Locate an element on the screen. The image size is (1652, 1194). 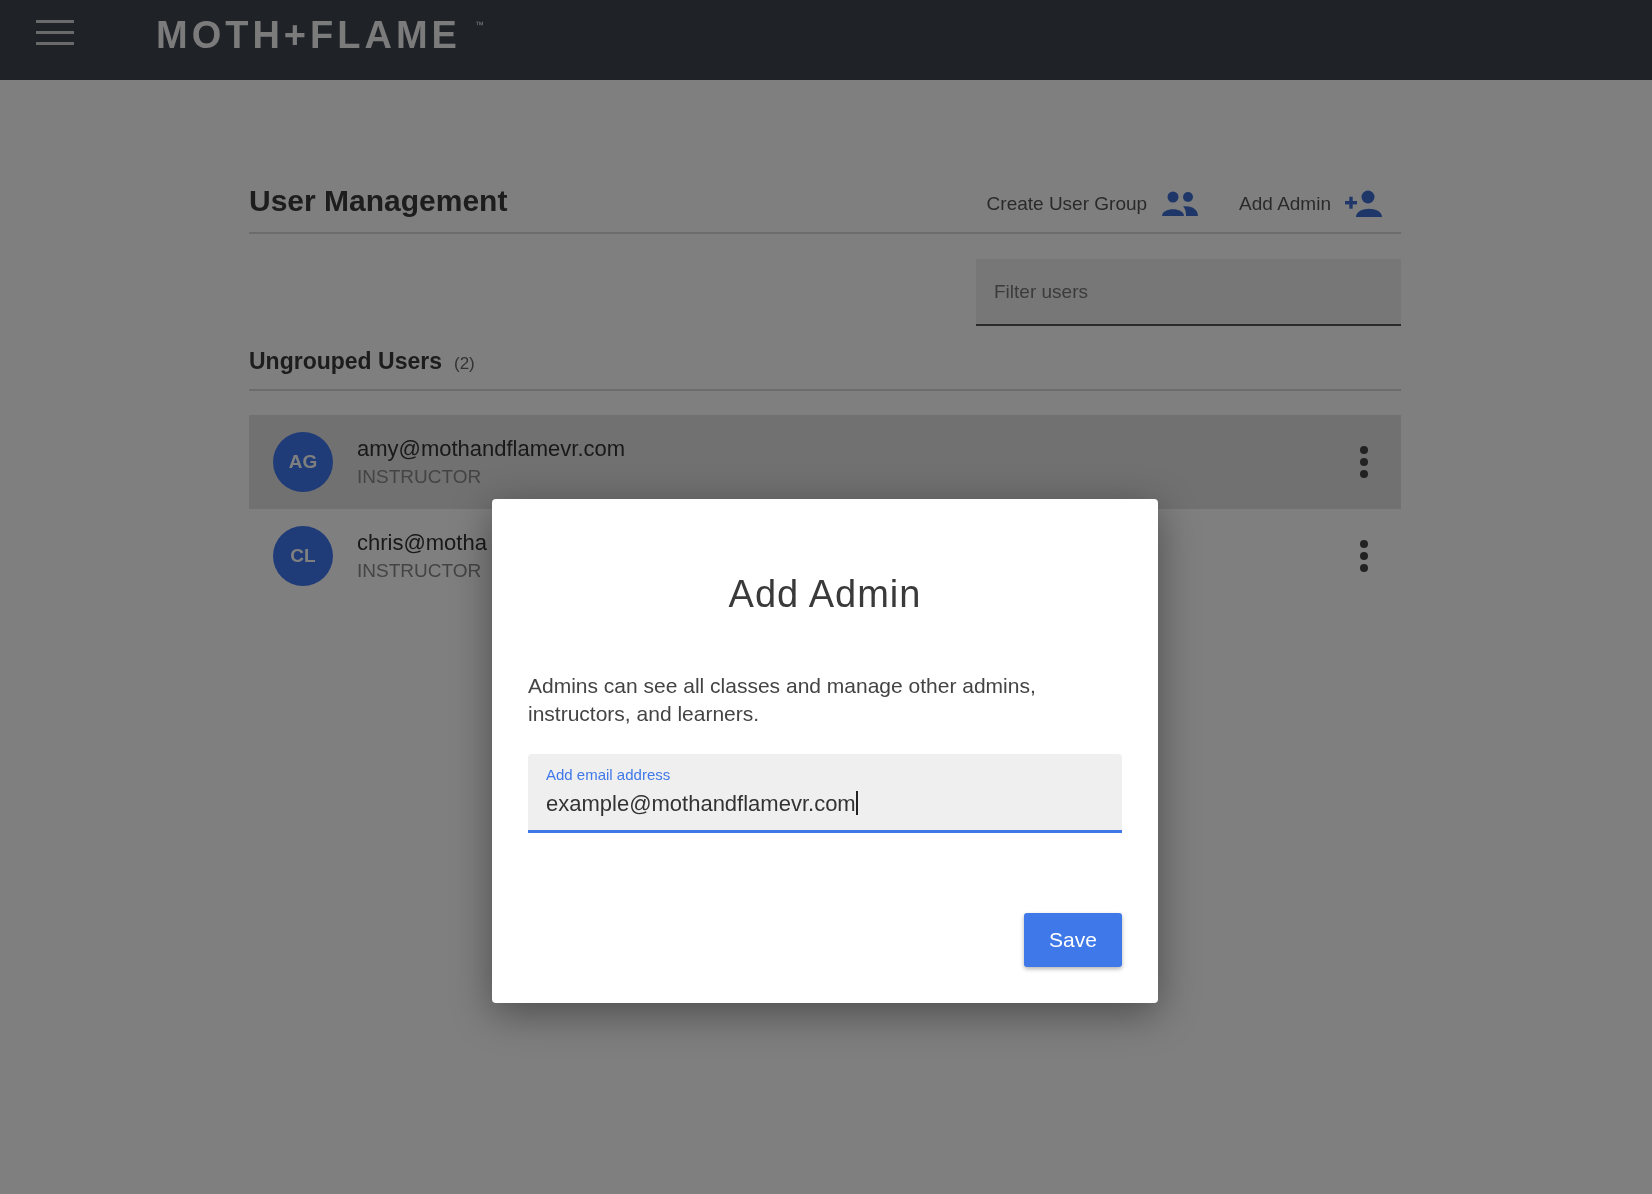
dialog-title: Add Admin is located at coordinates (825, 594).